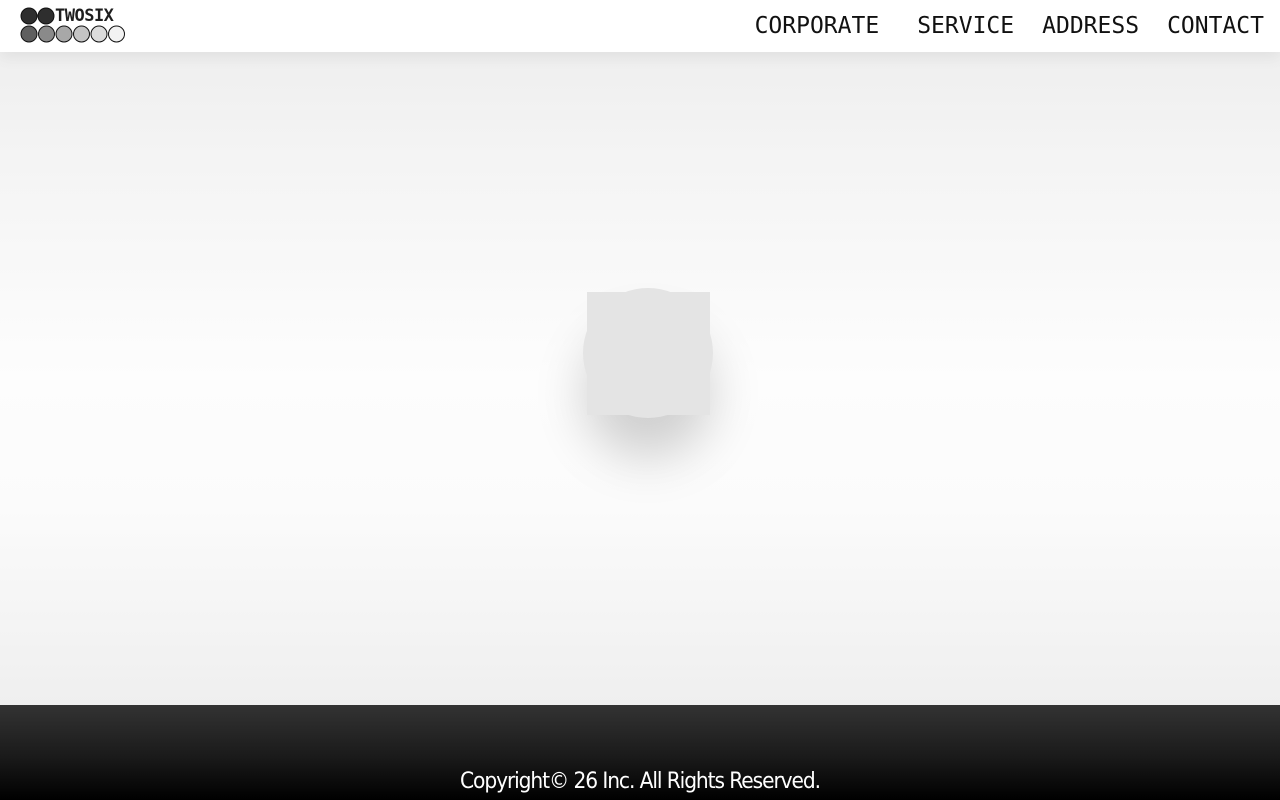 The width and height of the screenshot is (1280, 800). Describe the element at coordinates (640, 26) in the screenshot. I see `site-header: TWOSIX CORPORATE SERVICE ADDRESS CONTACT` at that location.